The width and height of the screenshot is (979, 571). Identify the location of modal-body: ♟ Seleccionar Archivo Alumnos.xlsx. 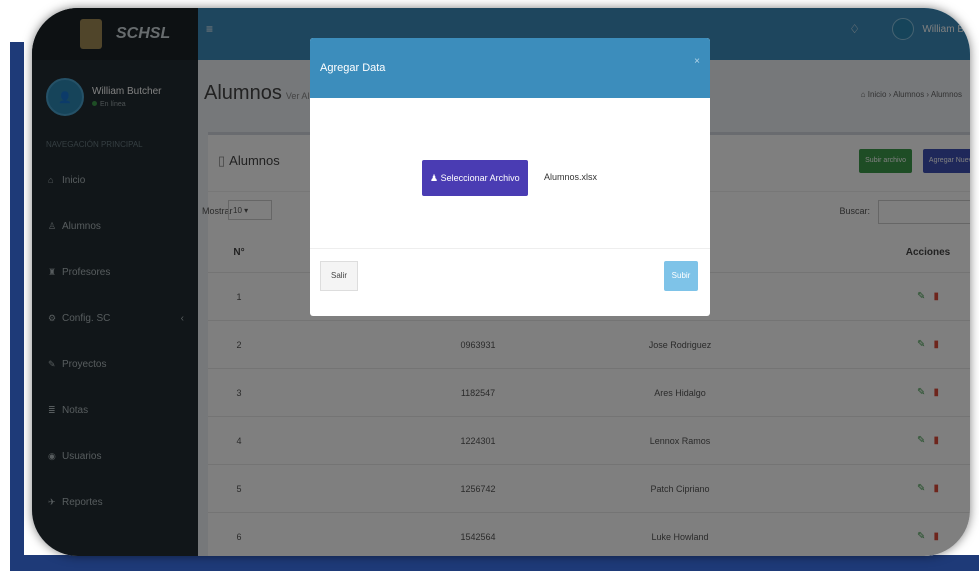
(510, 173).